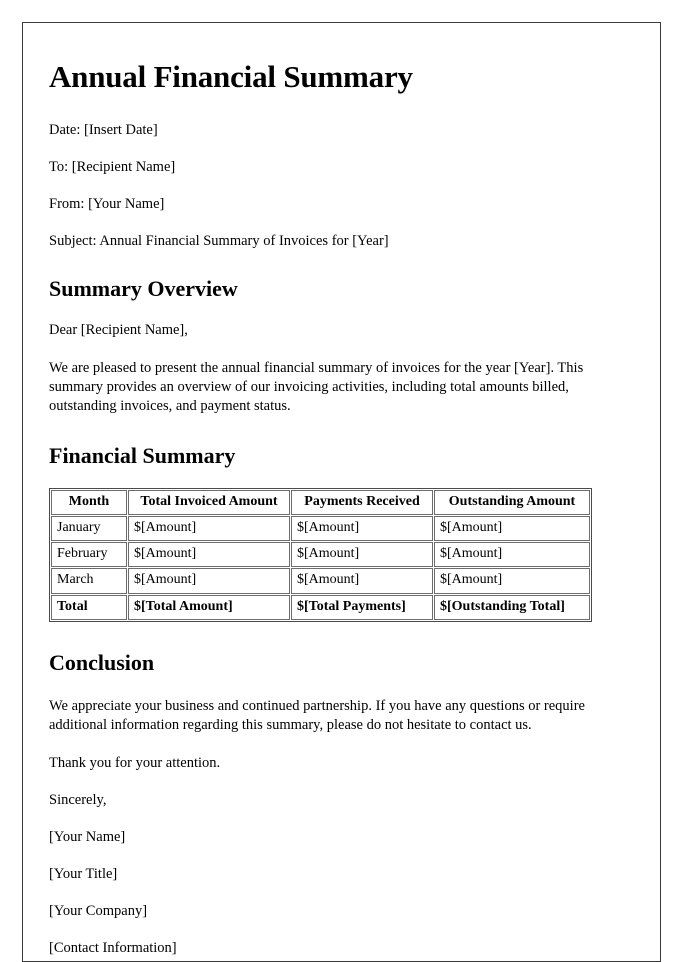 This screenshot has height=962, width=700. What do you see at coordinates (142, 455) in the screenshot?
I see `heading-financial-summary: Financial Summary` at bounding box center [142, 455].